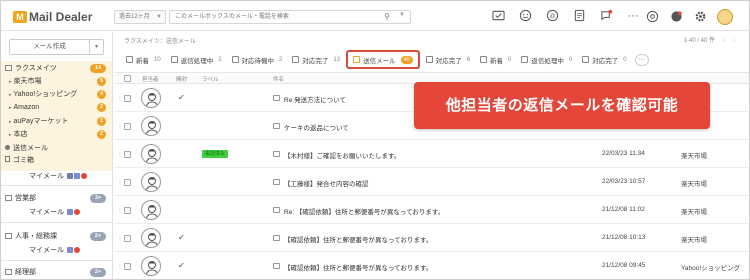 Image resolution: width=750 pixels, height=280 pixels. I want to click on tab-label: 返信処理中, so click(197, 61).